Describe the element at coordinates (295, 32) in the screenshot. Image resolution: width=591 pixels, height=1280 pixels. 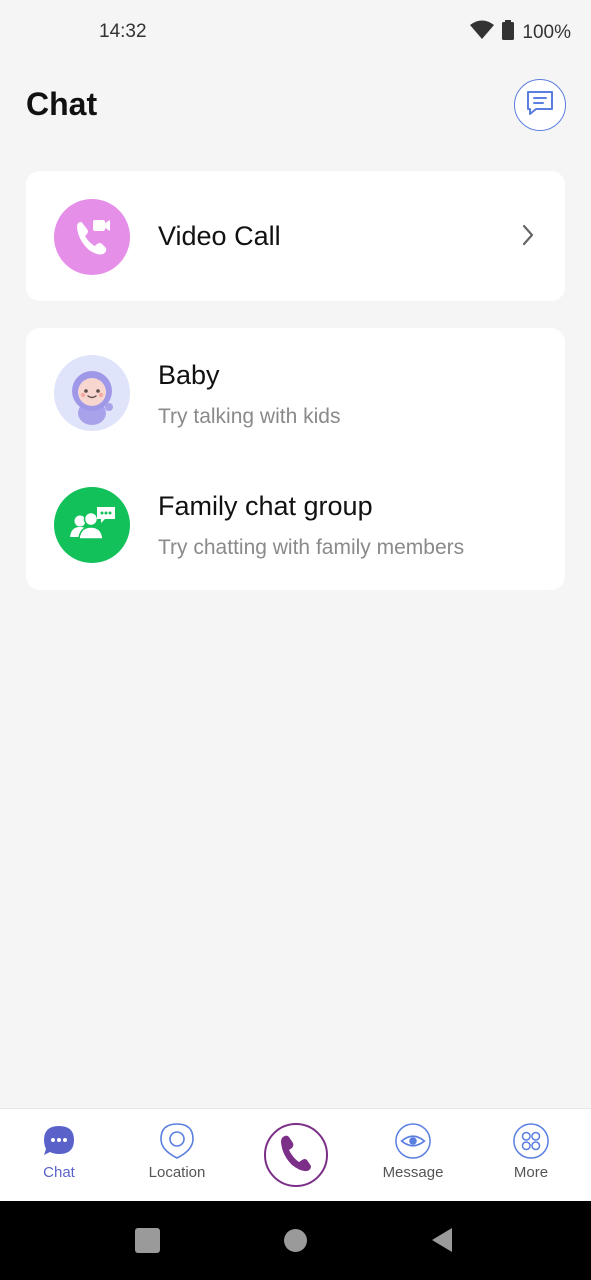
I see `status-bar: 14:32 100%` at that location.